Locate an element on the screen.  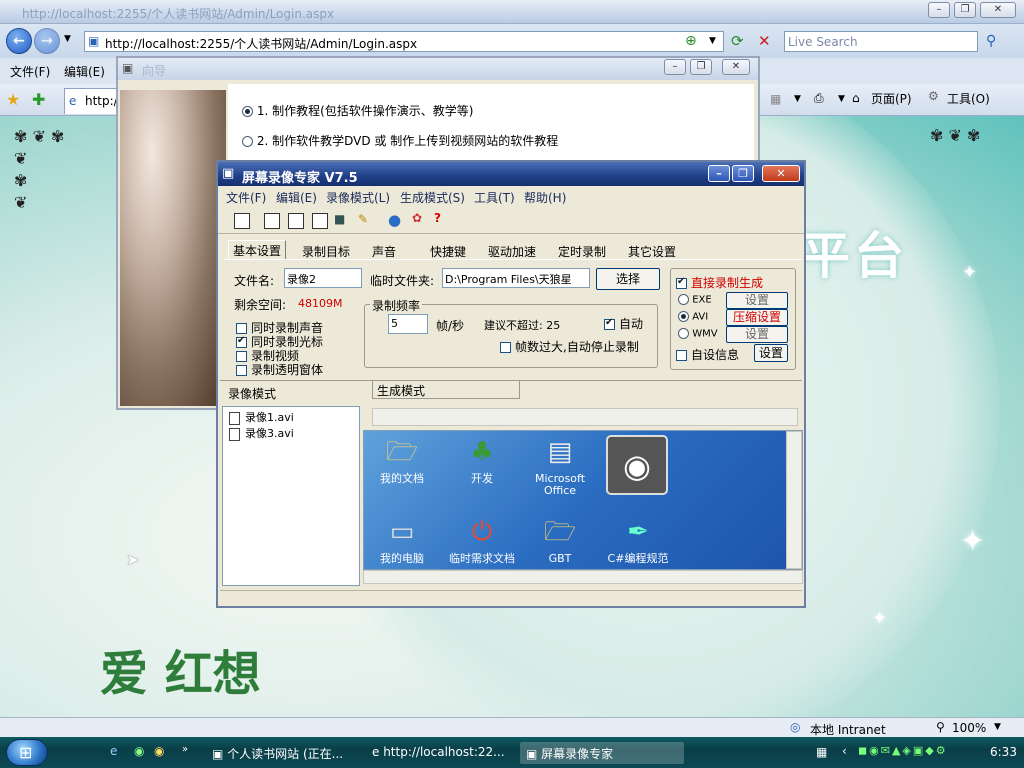
close-button: ✕ is located at coordinates (998, 10).